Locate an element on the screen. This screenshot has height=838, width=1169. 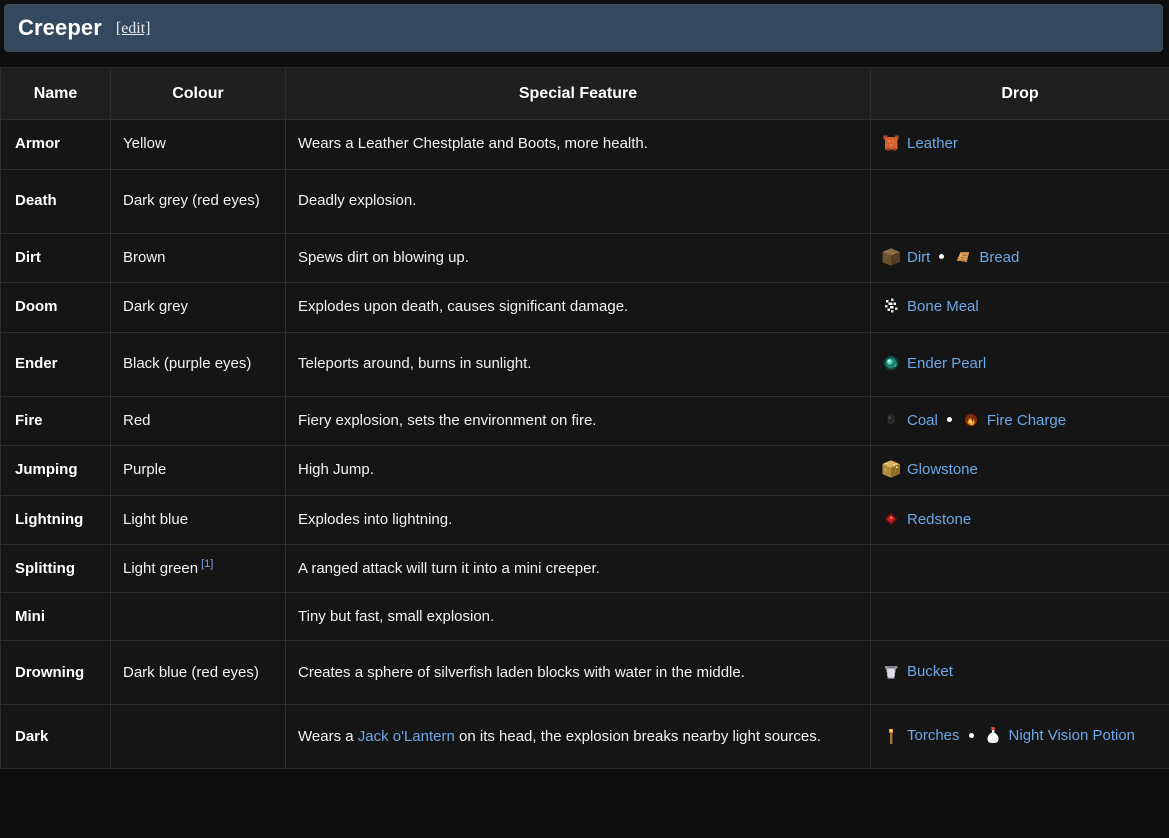
cell-variant-name: Doom is located at coordinates (56, 308).